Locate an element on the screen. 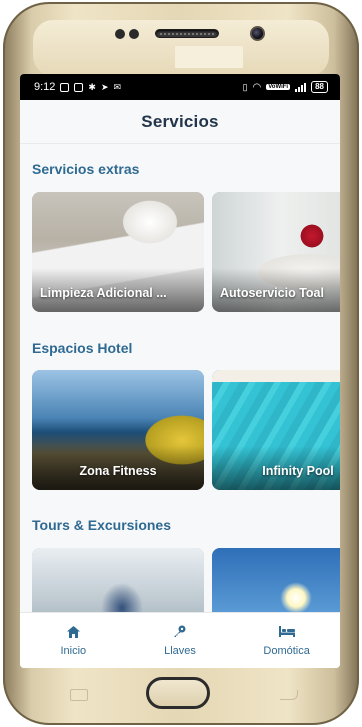 The height and width of the screenshot is (727, 362). space-card-infinity-pool: Infinity Pool is located at coordinates (276, 430).